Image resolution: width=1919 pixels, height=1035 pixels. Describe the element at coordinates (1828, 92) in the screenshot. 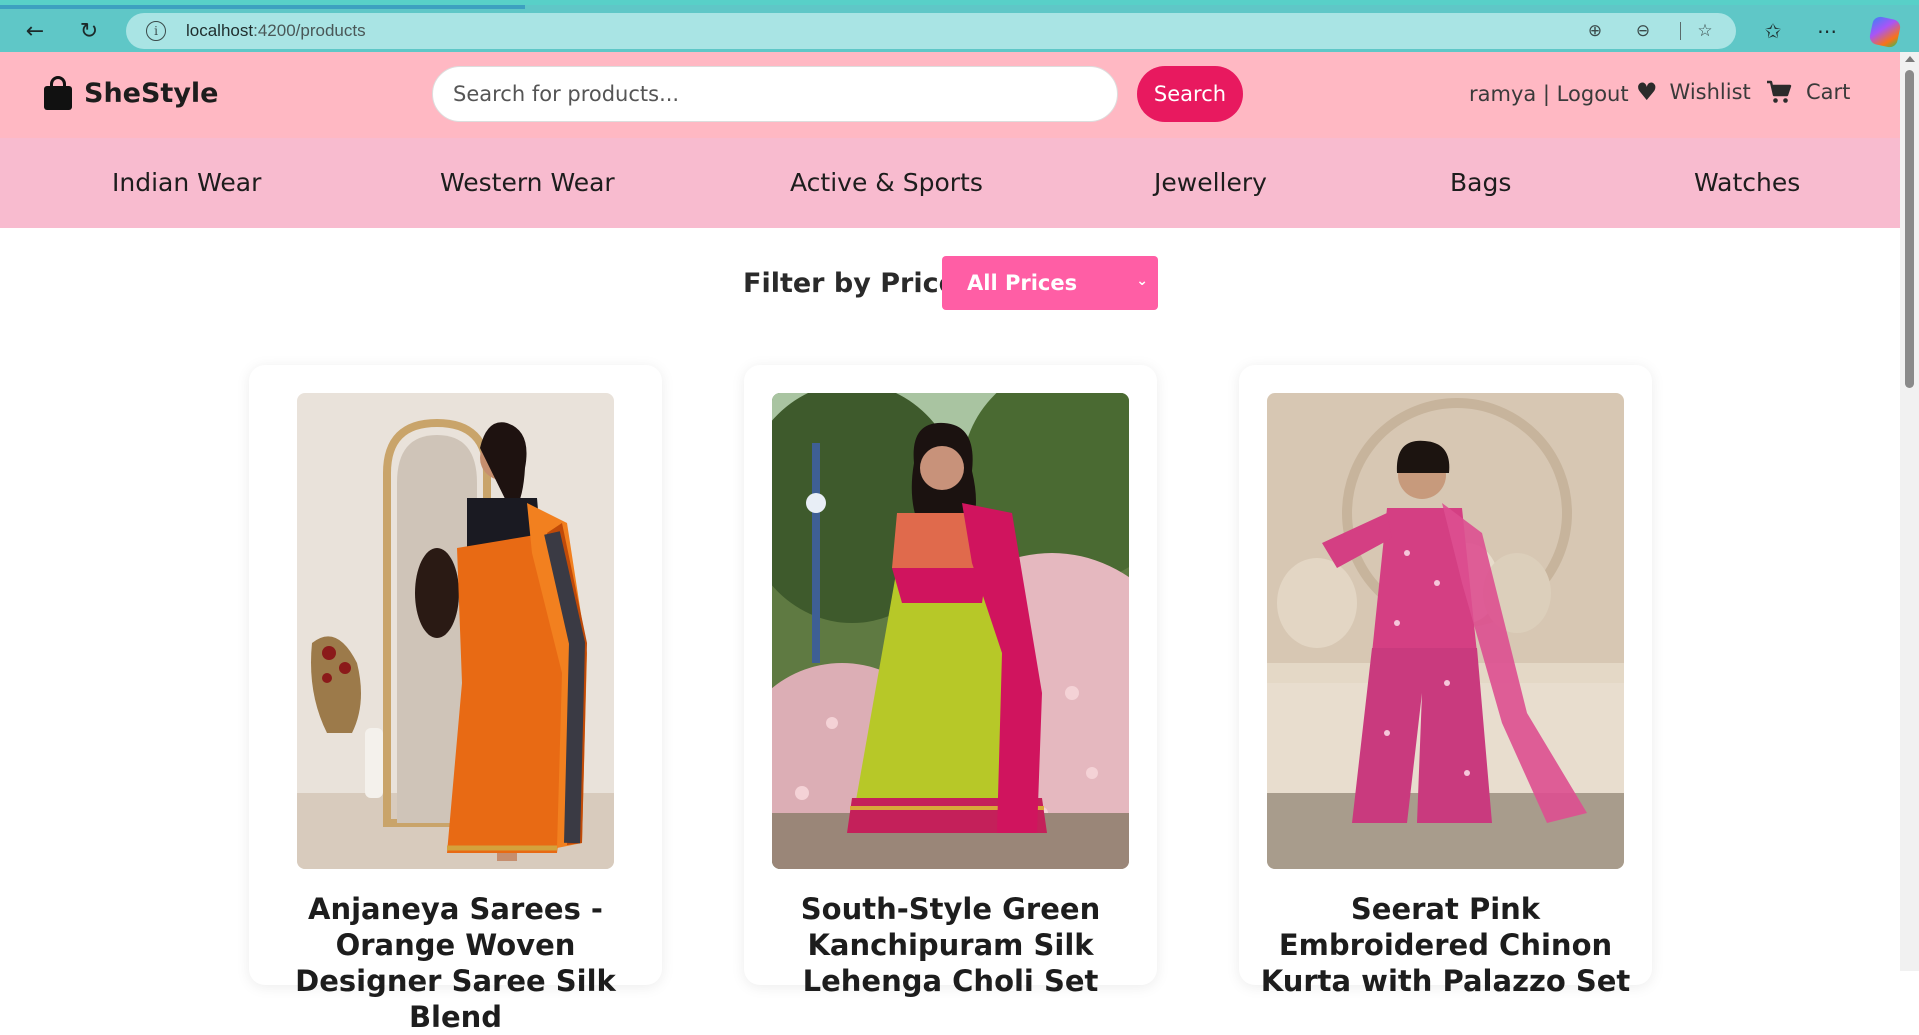

I see `cart-label: Cart` at that location.